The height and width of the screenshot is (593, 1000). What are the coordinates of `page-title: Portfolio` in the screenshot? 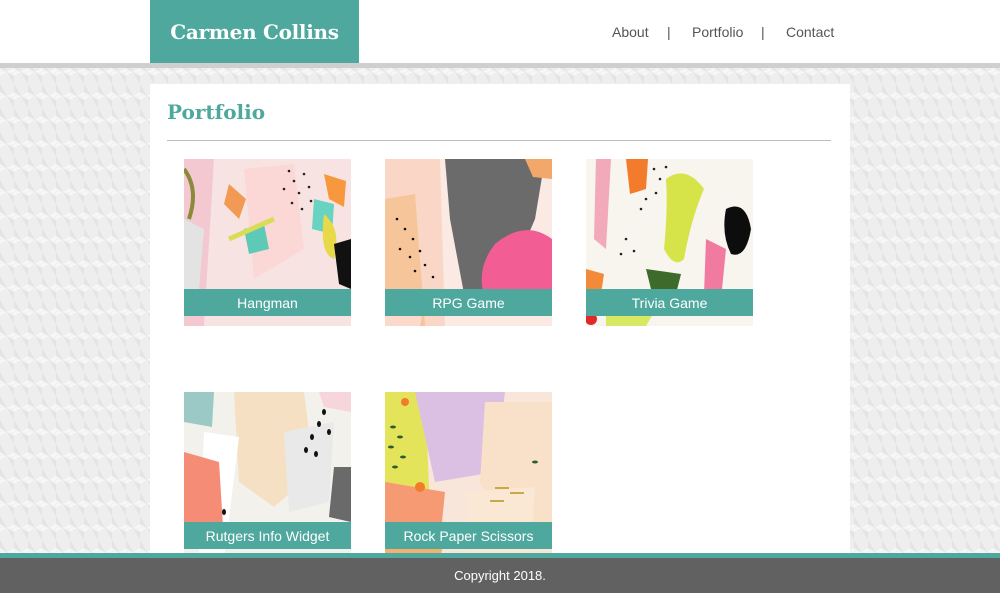 It's located at (216, 112).